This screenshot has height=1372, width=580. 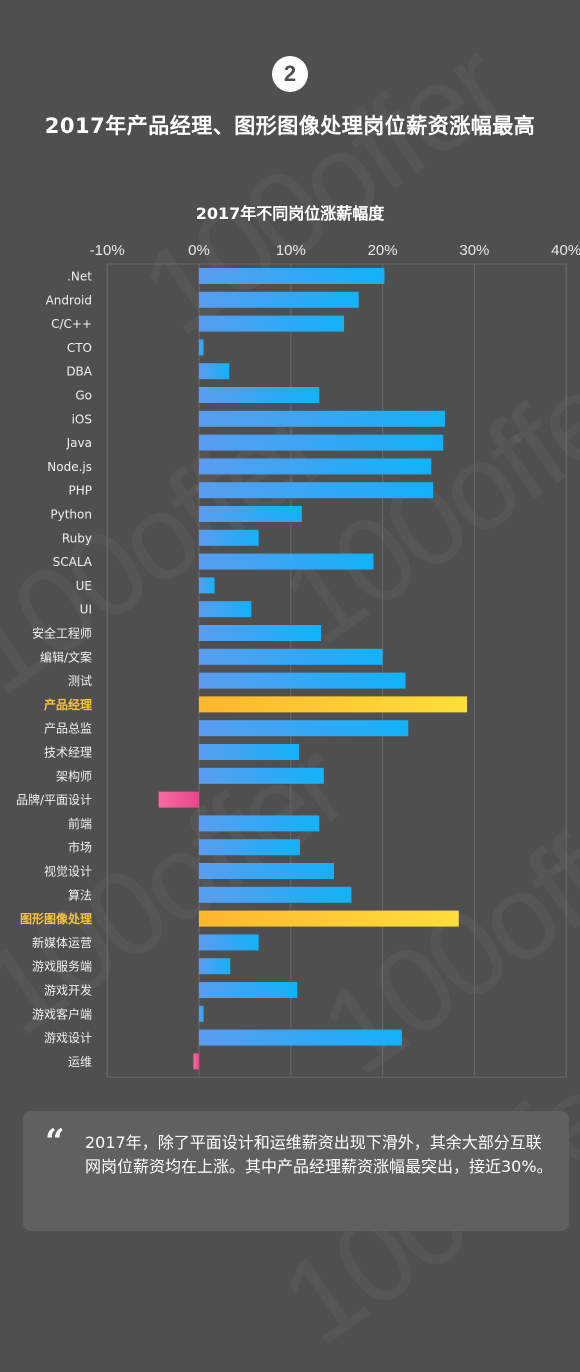 I want to click on category-label: 游戏客户端, so click(x=62, y=1013).